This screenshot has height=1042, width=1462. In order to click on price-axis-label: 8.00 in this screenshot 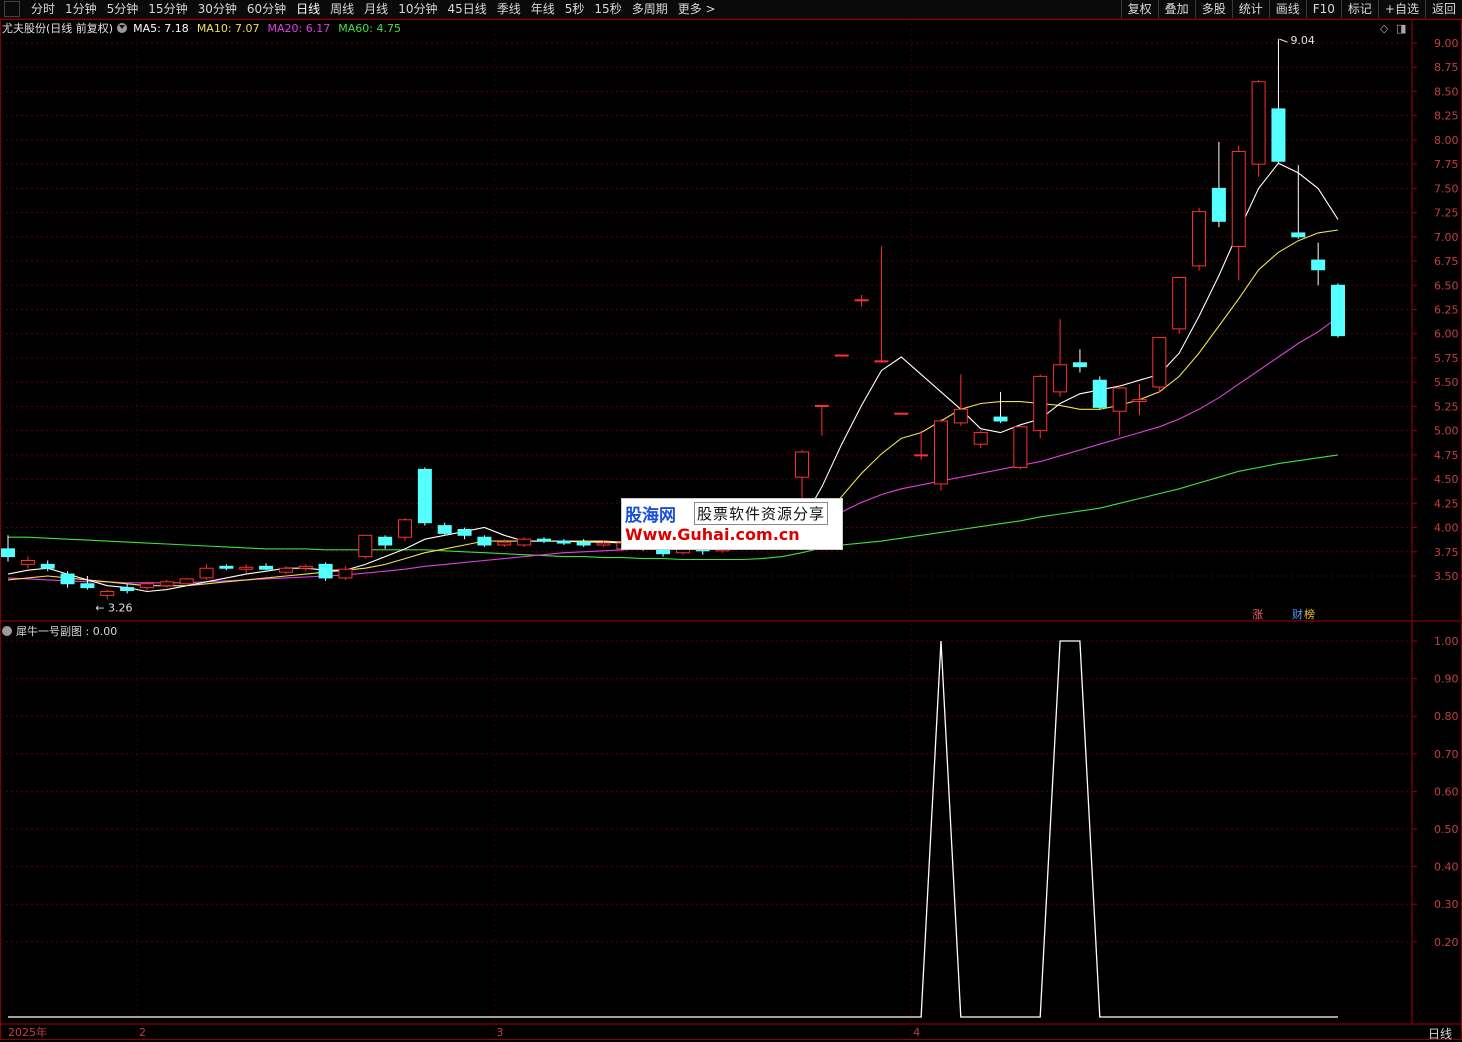, I will do `click(1446, 140)`.